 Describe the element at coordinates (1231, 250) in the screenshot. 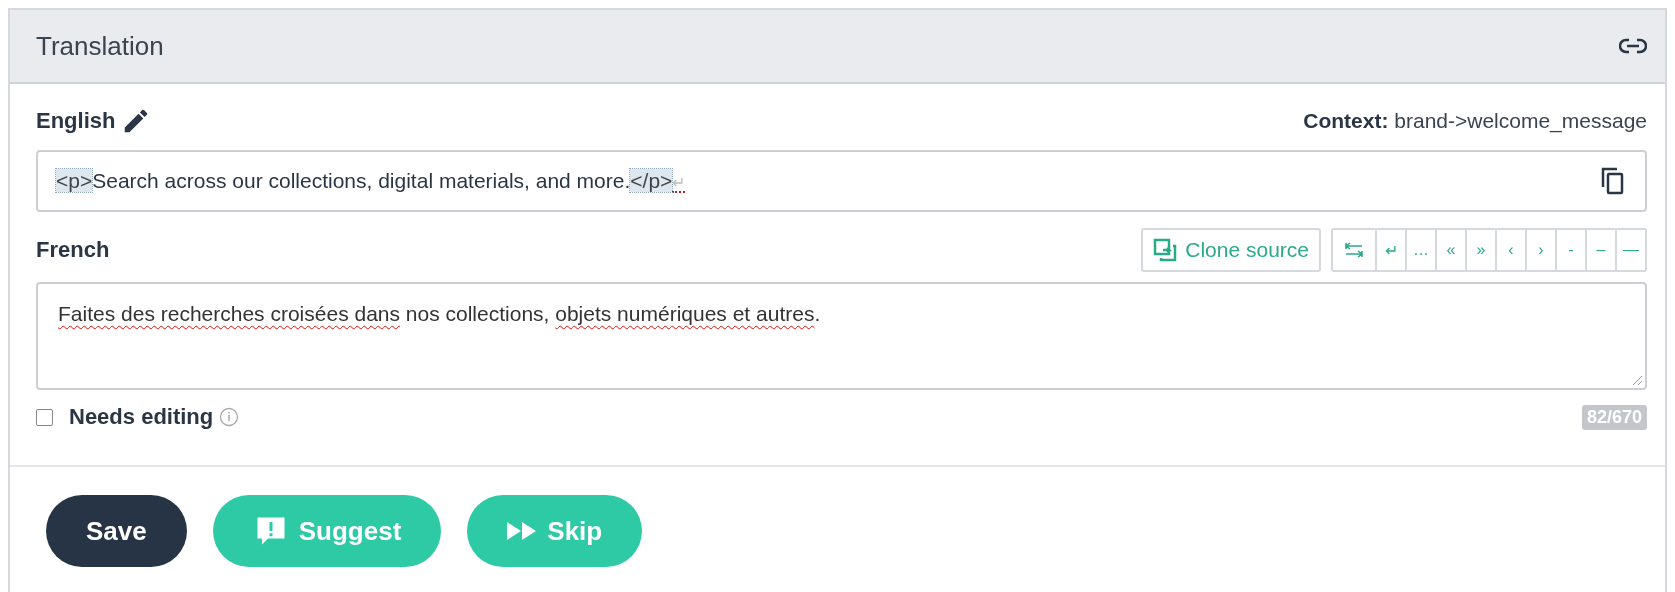

I see `clone-source-button: Clone source` at that location.